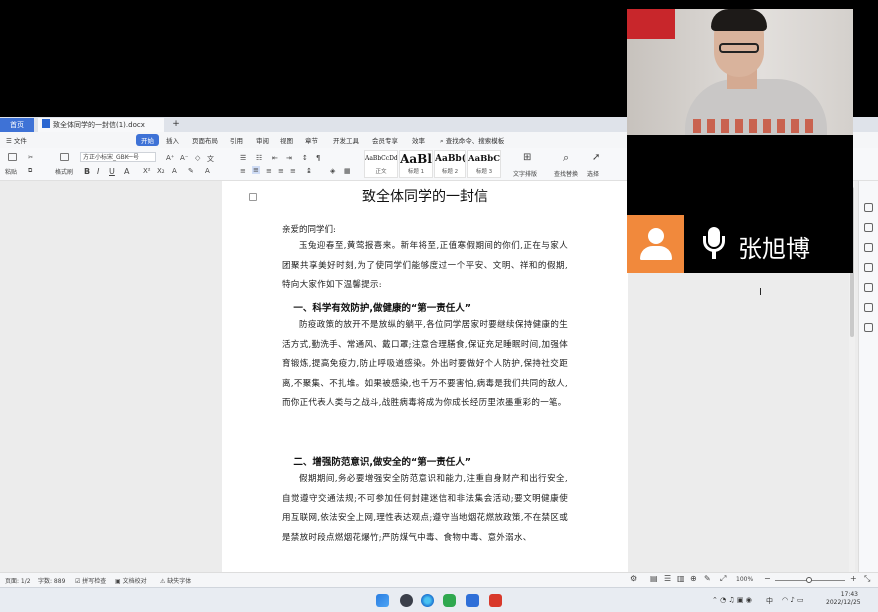  I want to click on subscript-button: X₂, so click(161, 171).